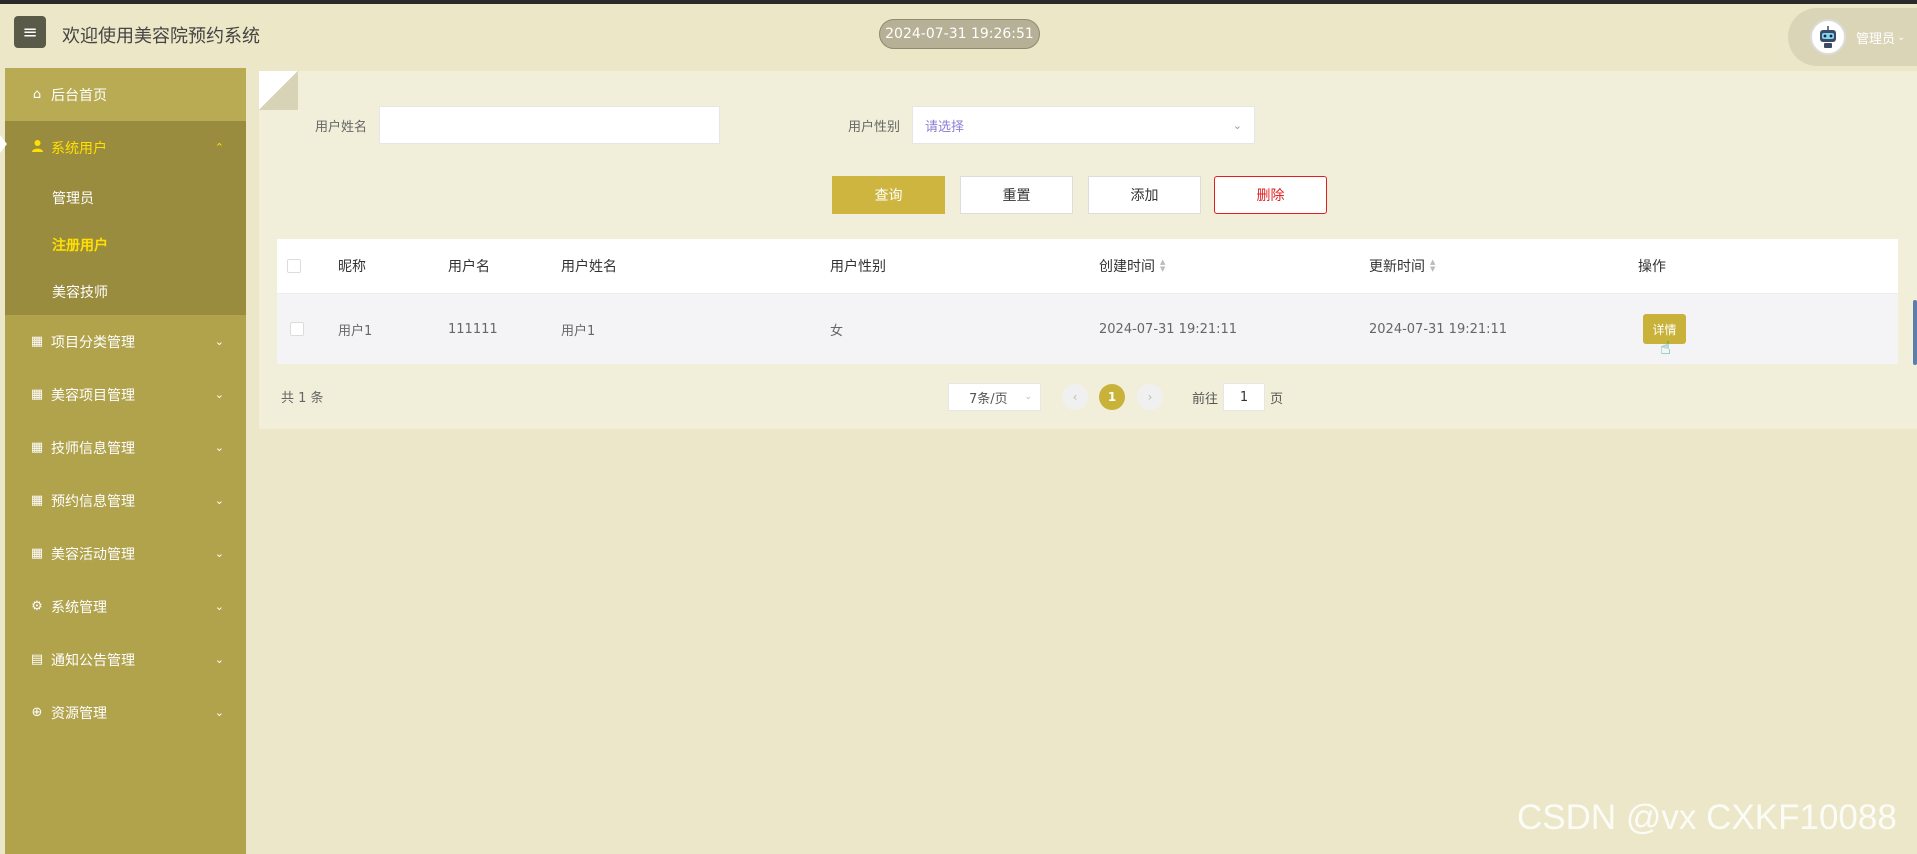 The height and width of the screenshot is (854, 1917). I want to click on sidebar-item-notices: ▤ 通知公告管理 ⌄, so click(125, 659).